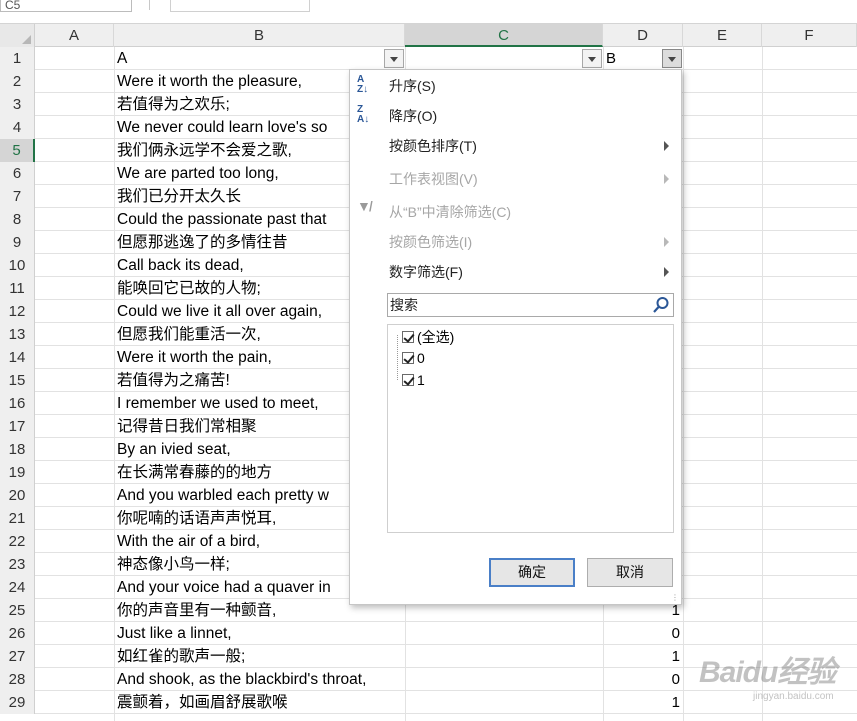 This screenshot has height=721, width=857. What do you see at coordinates (218, 311) in the screenshot?
I see `cell-b: Could we live it all over again,` at bounding box center [218, 311].